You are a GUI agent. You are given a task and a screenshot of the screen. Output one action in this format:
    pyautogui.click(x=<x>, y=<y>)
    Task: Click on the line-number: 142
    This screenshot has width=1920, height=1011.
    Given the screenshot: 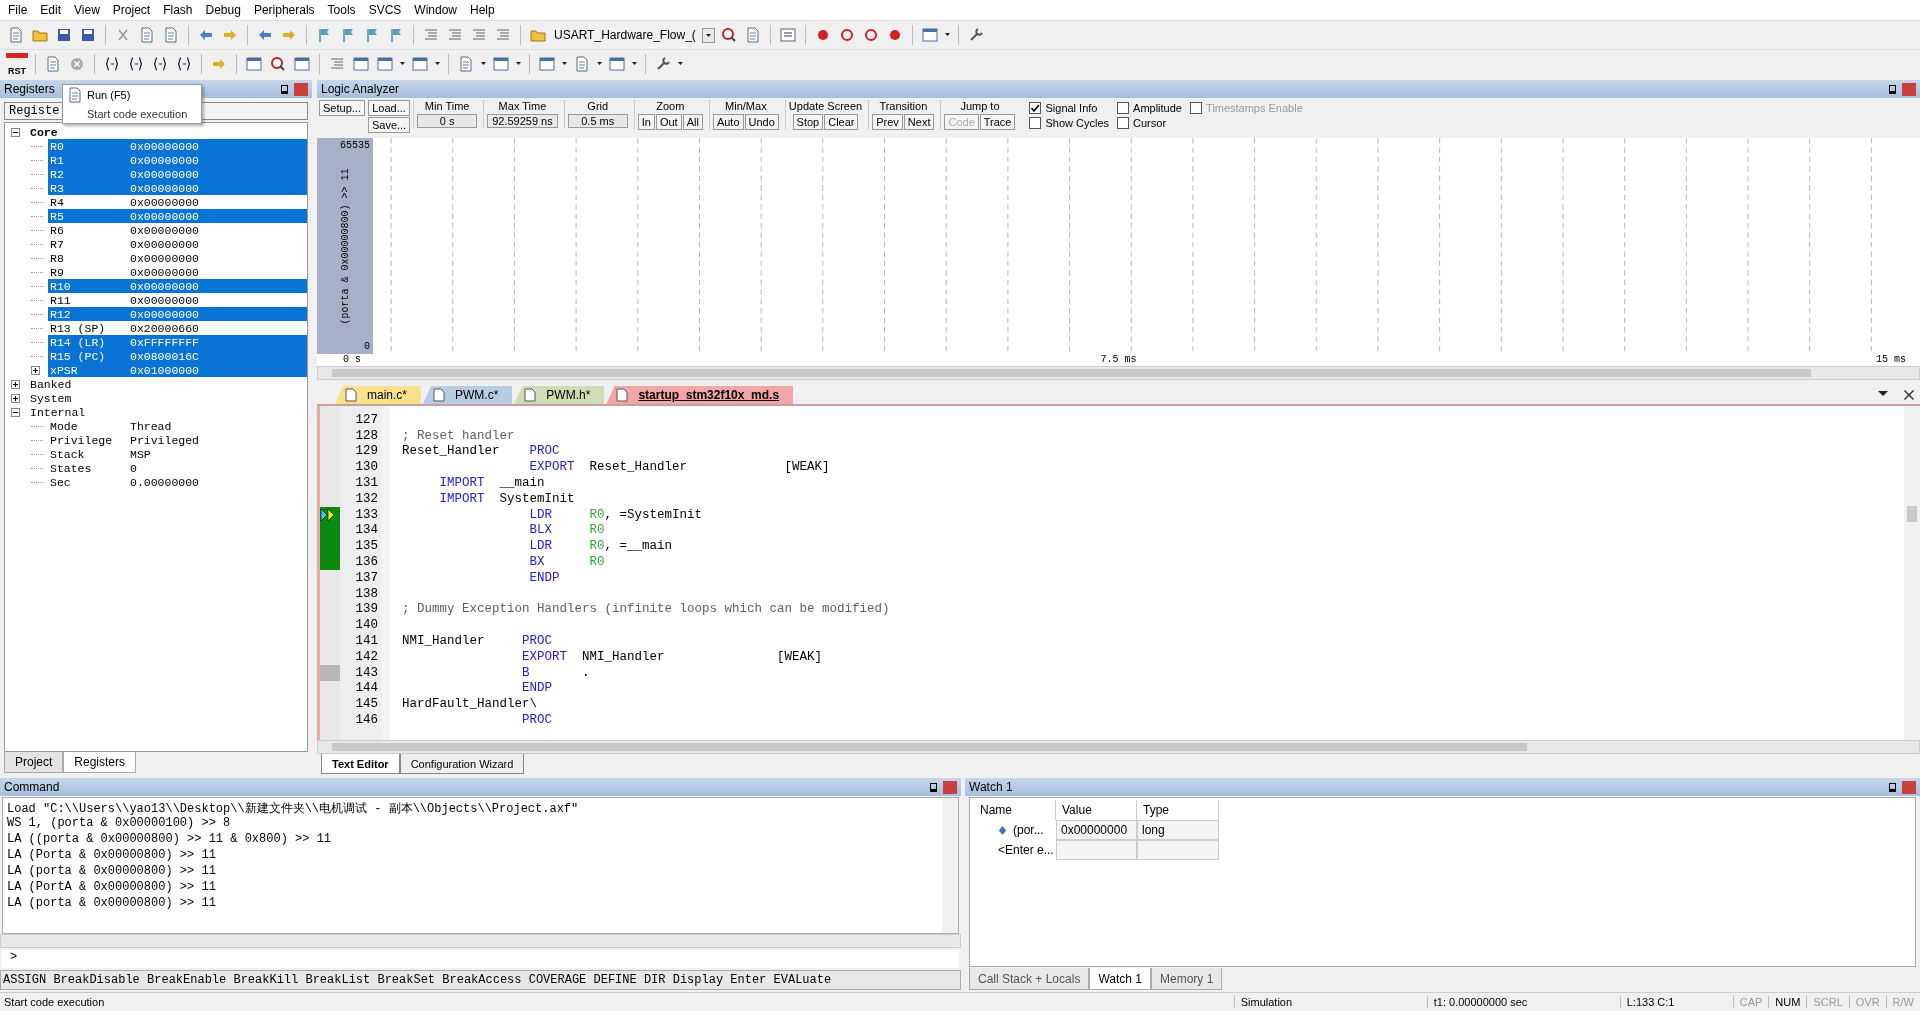 What is the action you would take?
    pyautogui.click(x=366, y=656)
    